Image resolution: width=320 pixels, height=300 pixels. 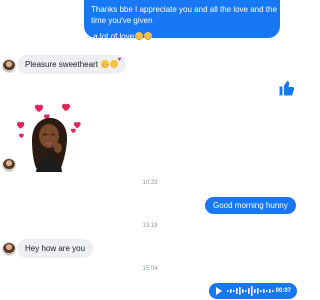 What do you see at coordinates (185, 36) in the screenshot?
I see `message-line: .a lot of love` at bounding box center [185, 36].